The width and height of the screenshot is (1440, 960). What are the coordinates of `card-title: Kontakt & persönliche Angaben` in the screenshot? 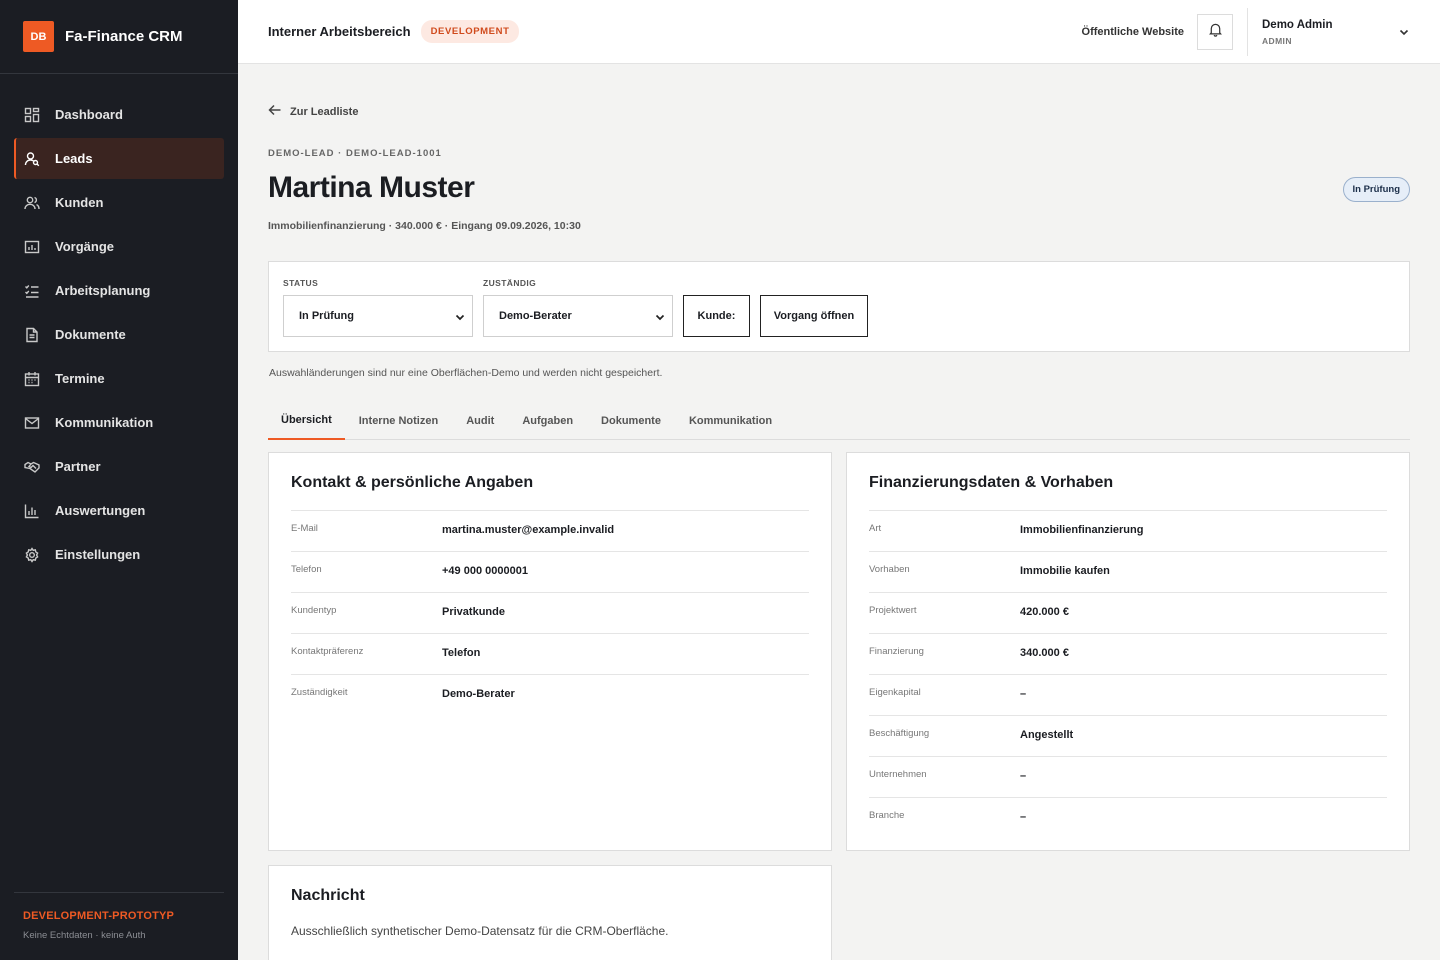 It's located at (412, 482).